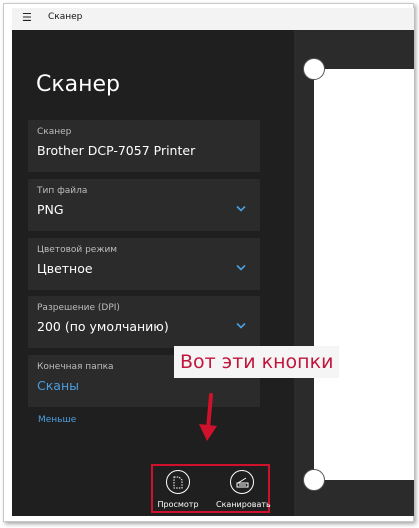 Image resolution: width=419 pixels, height=528 pixels. What do you see at coordinates (77, 250) in the screenshot?
I see `color-mode-label: Цветовой режим` at bounding box center [77, 250].